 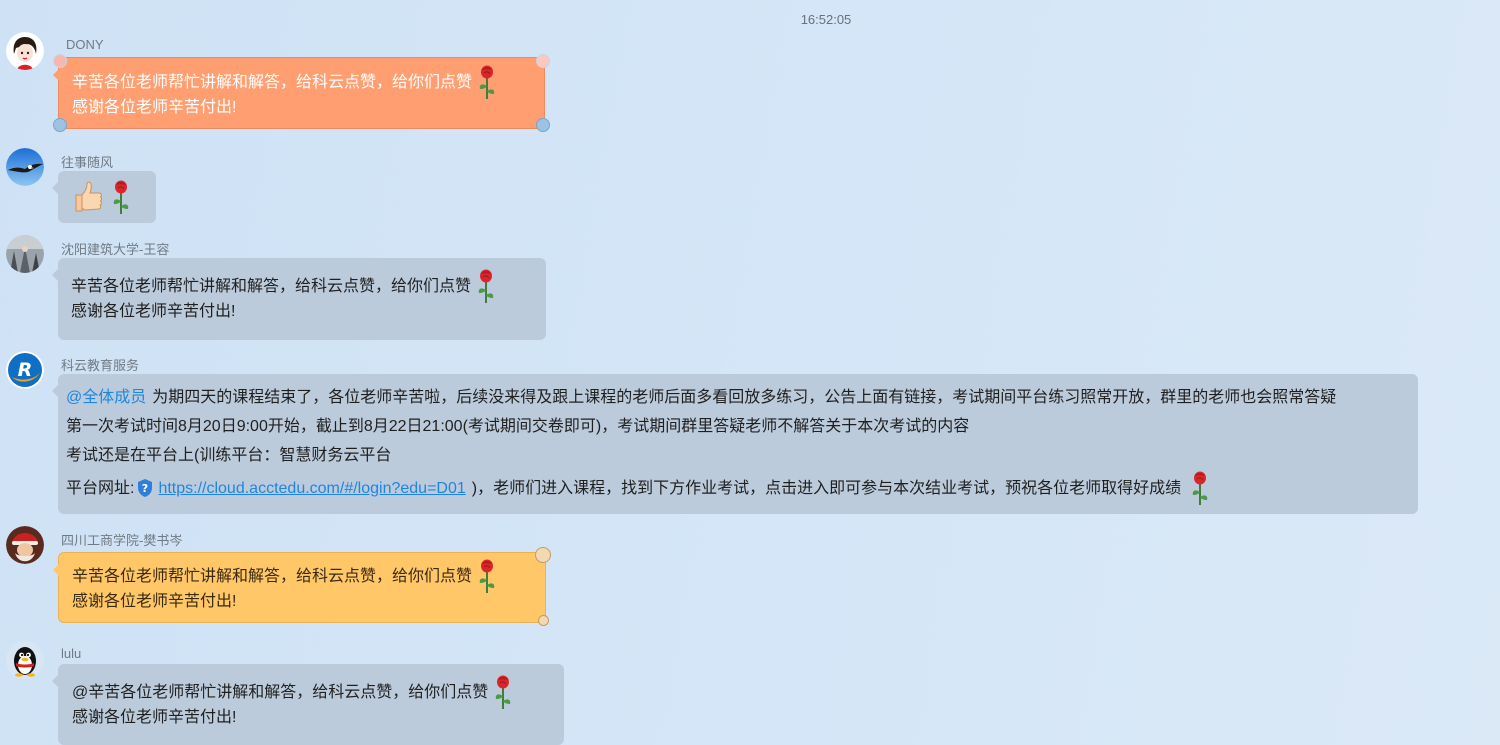 I want to click on svg-text: R, so click(x=25, y=370).